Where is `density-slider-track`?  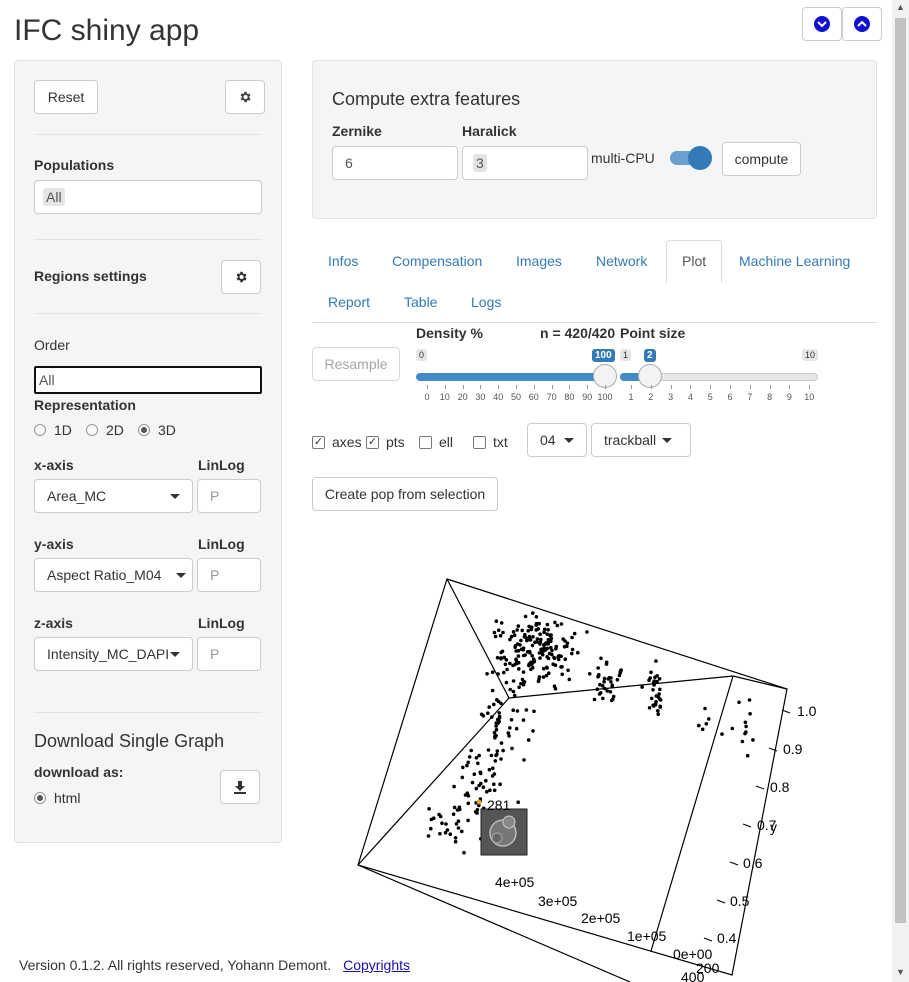 density-slider-track is located at coordinates (511, 377).